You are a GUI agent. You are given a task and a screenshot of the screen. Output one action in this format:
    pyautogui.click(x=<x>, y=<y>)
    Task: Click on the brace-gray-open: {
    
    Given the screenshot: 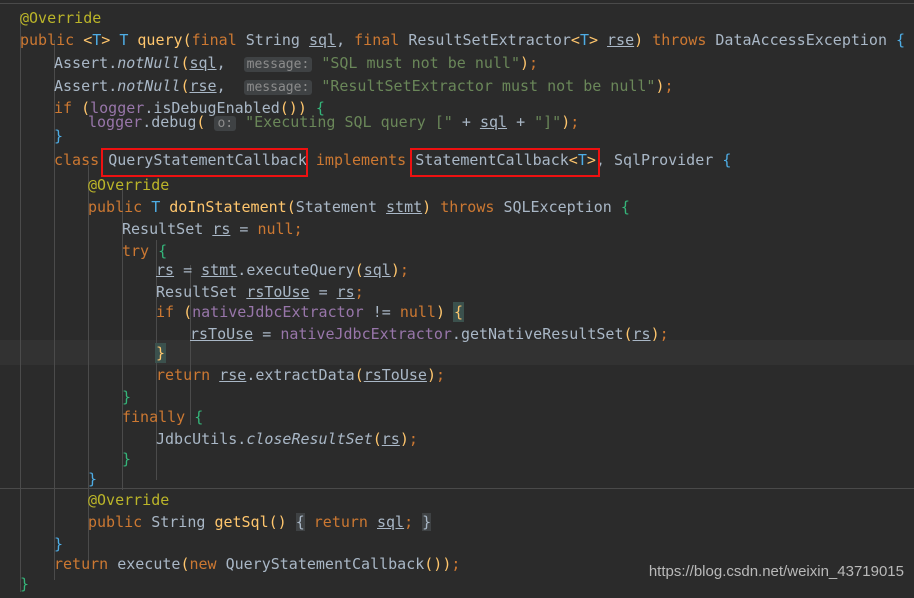 What is the action you would take?
    pyautogui.click(x=300, y=522)
    